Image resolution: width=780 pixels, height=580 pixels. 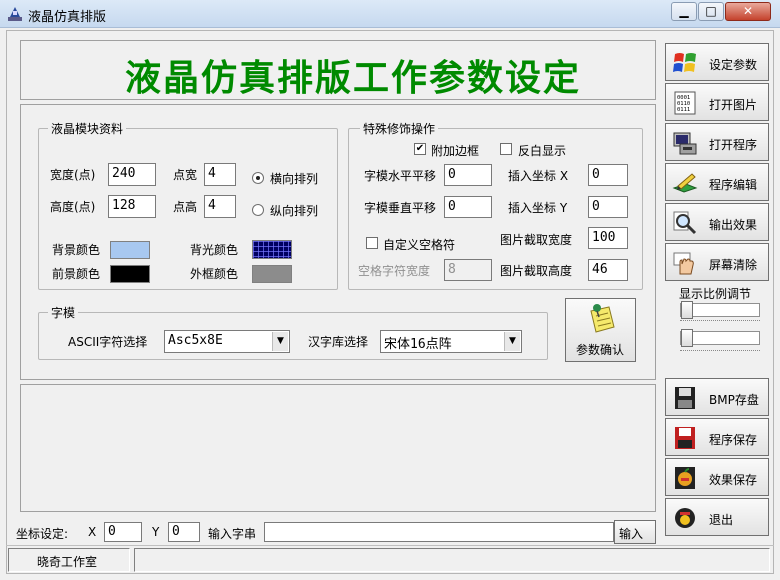 What do you see at coordinates (468, 270) in the screenshot?
I see `space-width-input: 8` at bounding box center [468, 270].